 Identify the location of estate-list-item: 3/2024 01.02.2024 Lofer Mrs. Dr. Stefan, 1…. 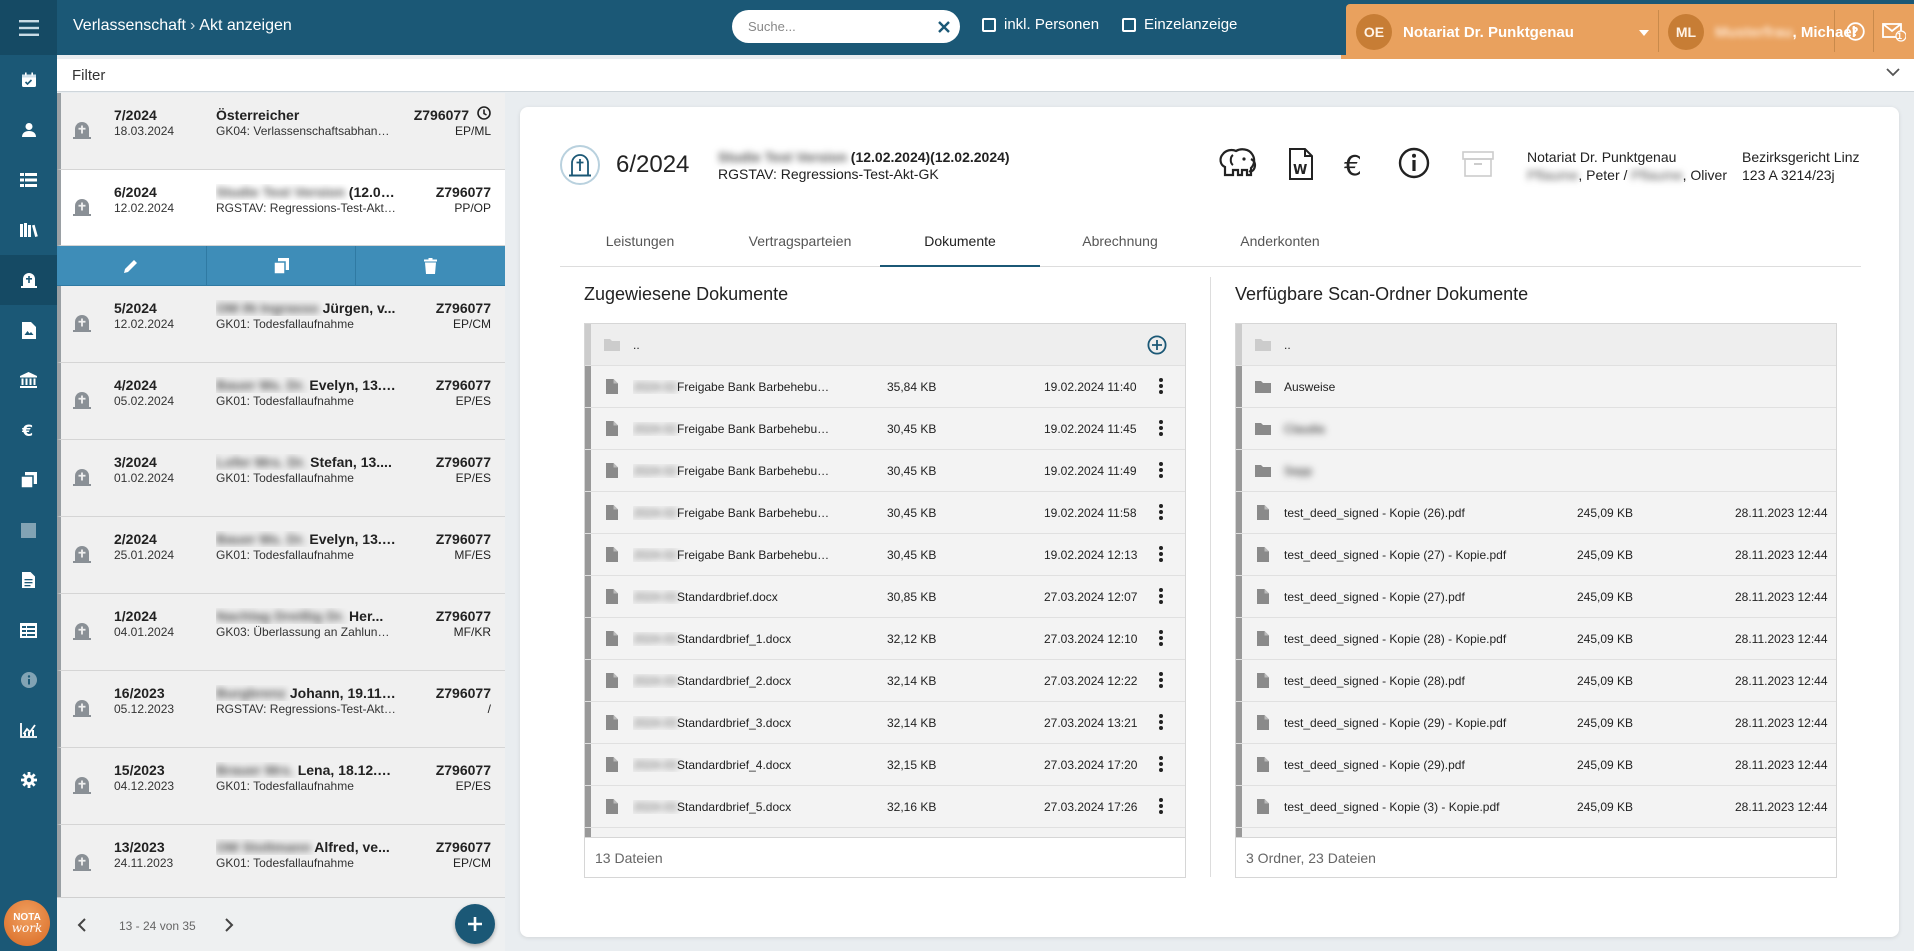
(281, 478).